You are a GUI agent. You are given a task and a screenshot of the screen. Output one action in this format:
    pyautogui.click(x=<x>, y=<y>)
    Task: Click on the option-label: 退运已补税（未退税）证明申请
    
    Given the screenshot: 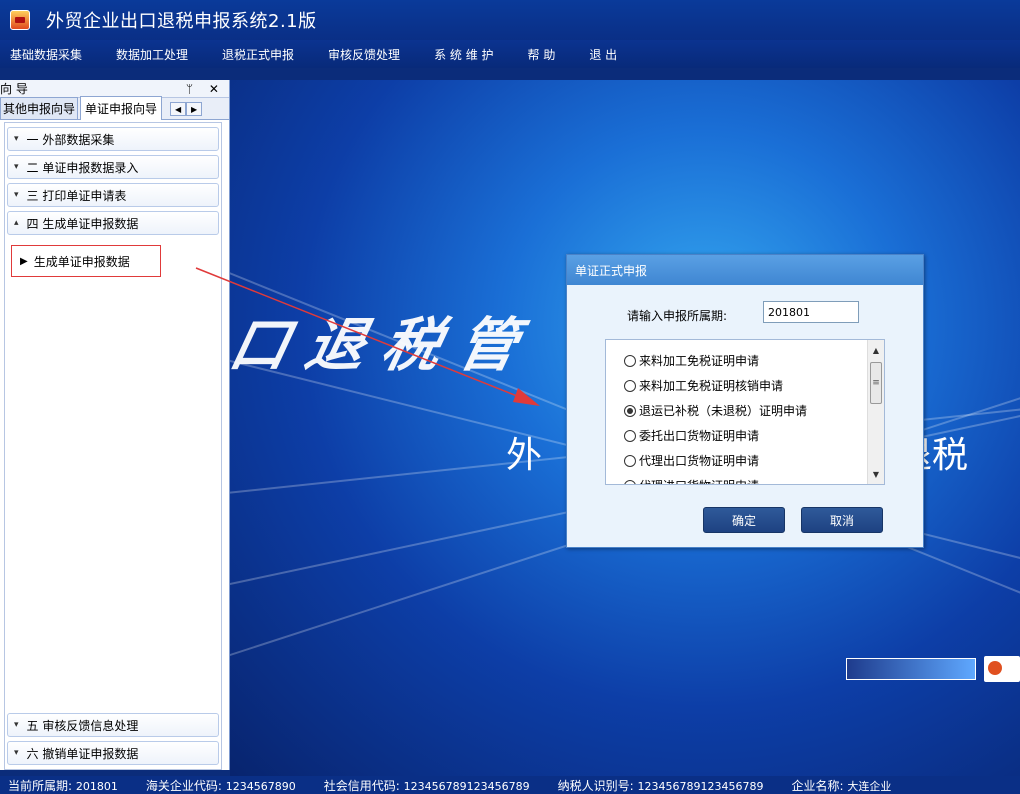 What is the action you would take?
    pyautogui.click(x=723, y=411)
    